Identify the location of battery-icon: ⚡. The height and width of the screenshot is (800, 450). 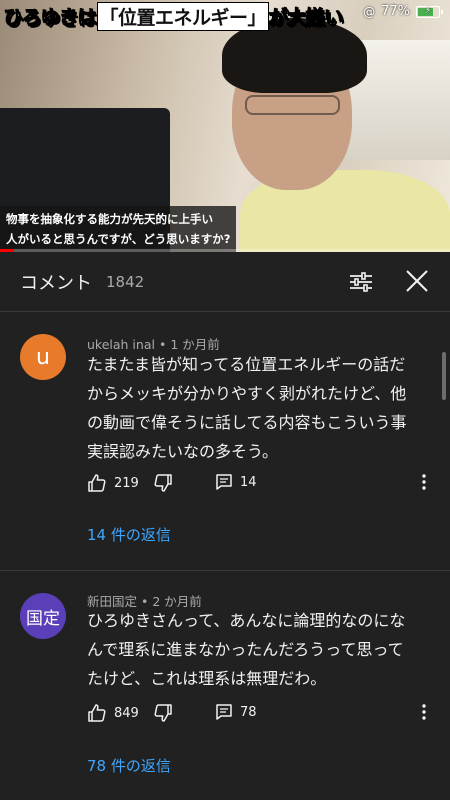
(429, 11).